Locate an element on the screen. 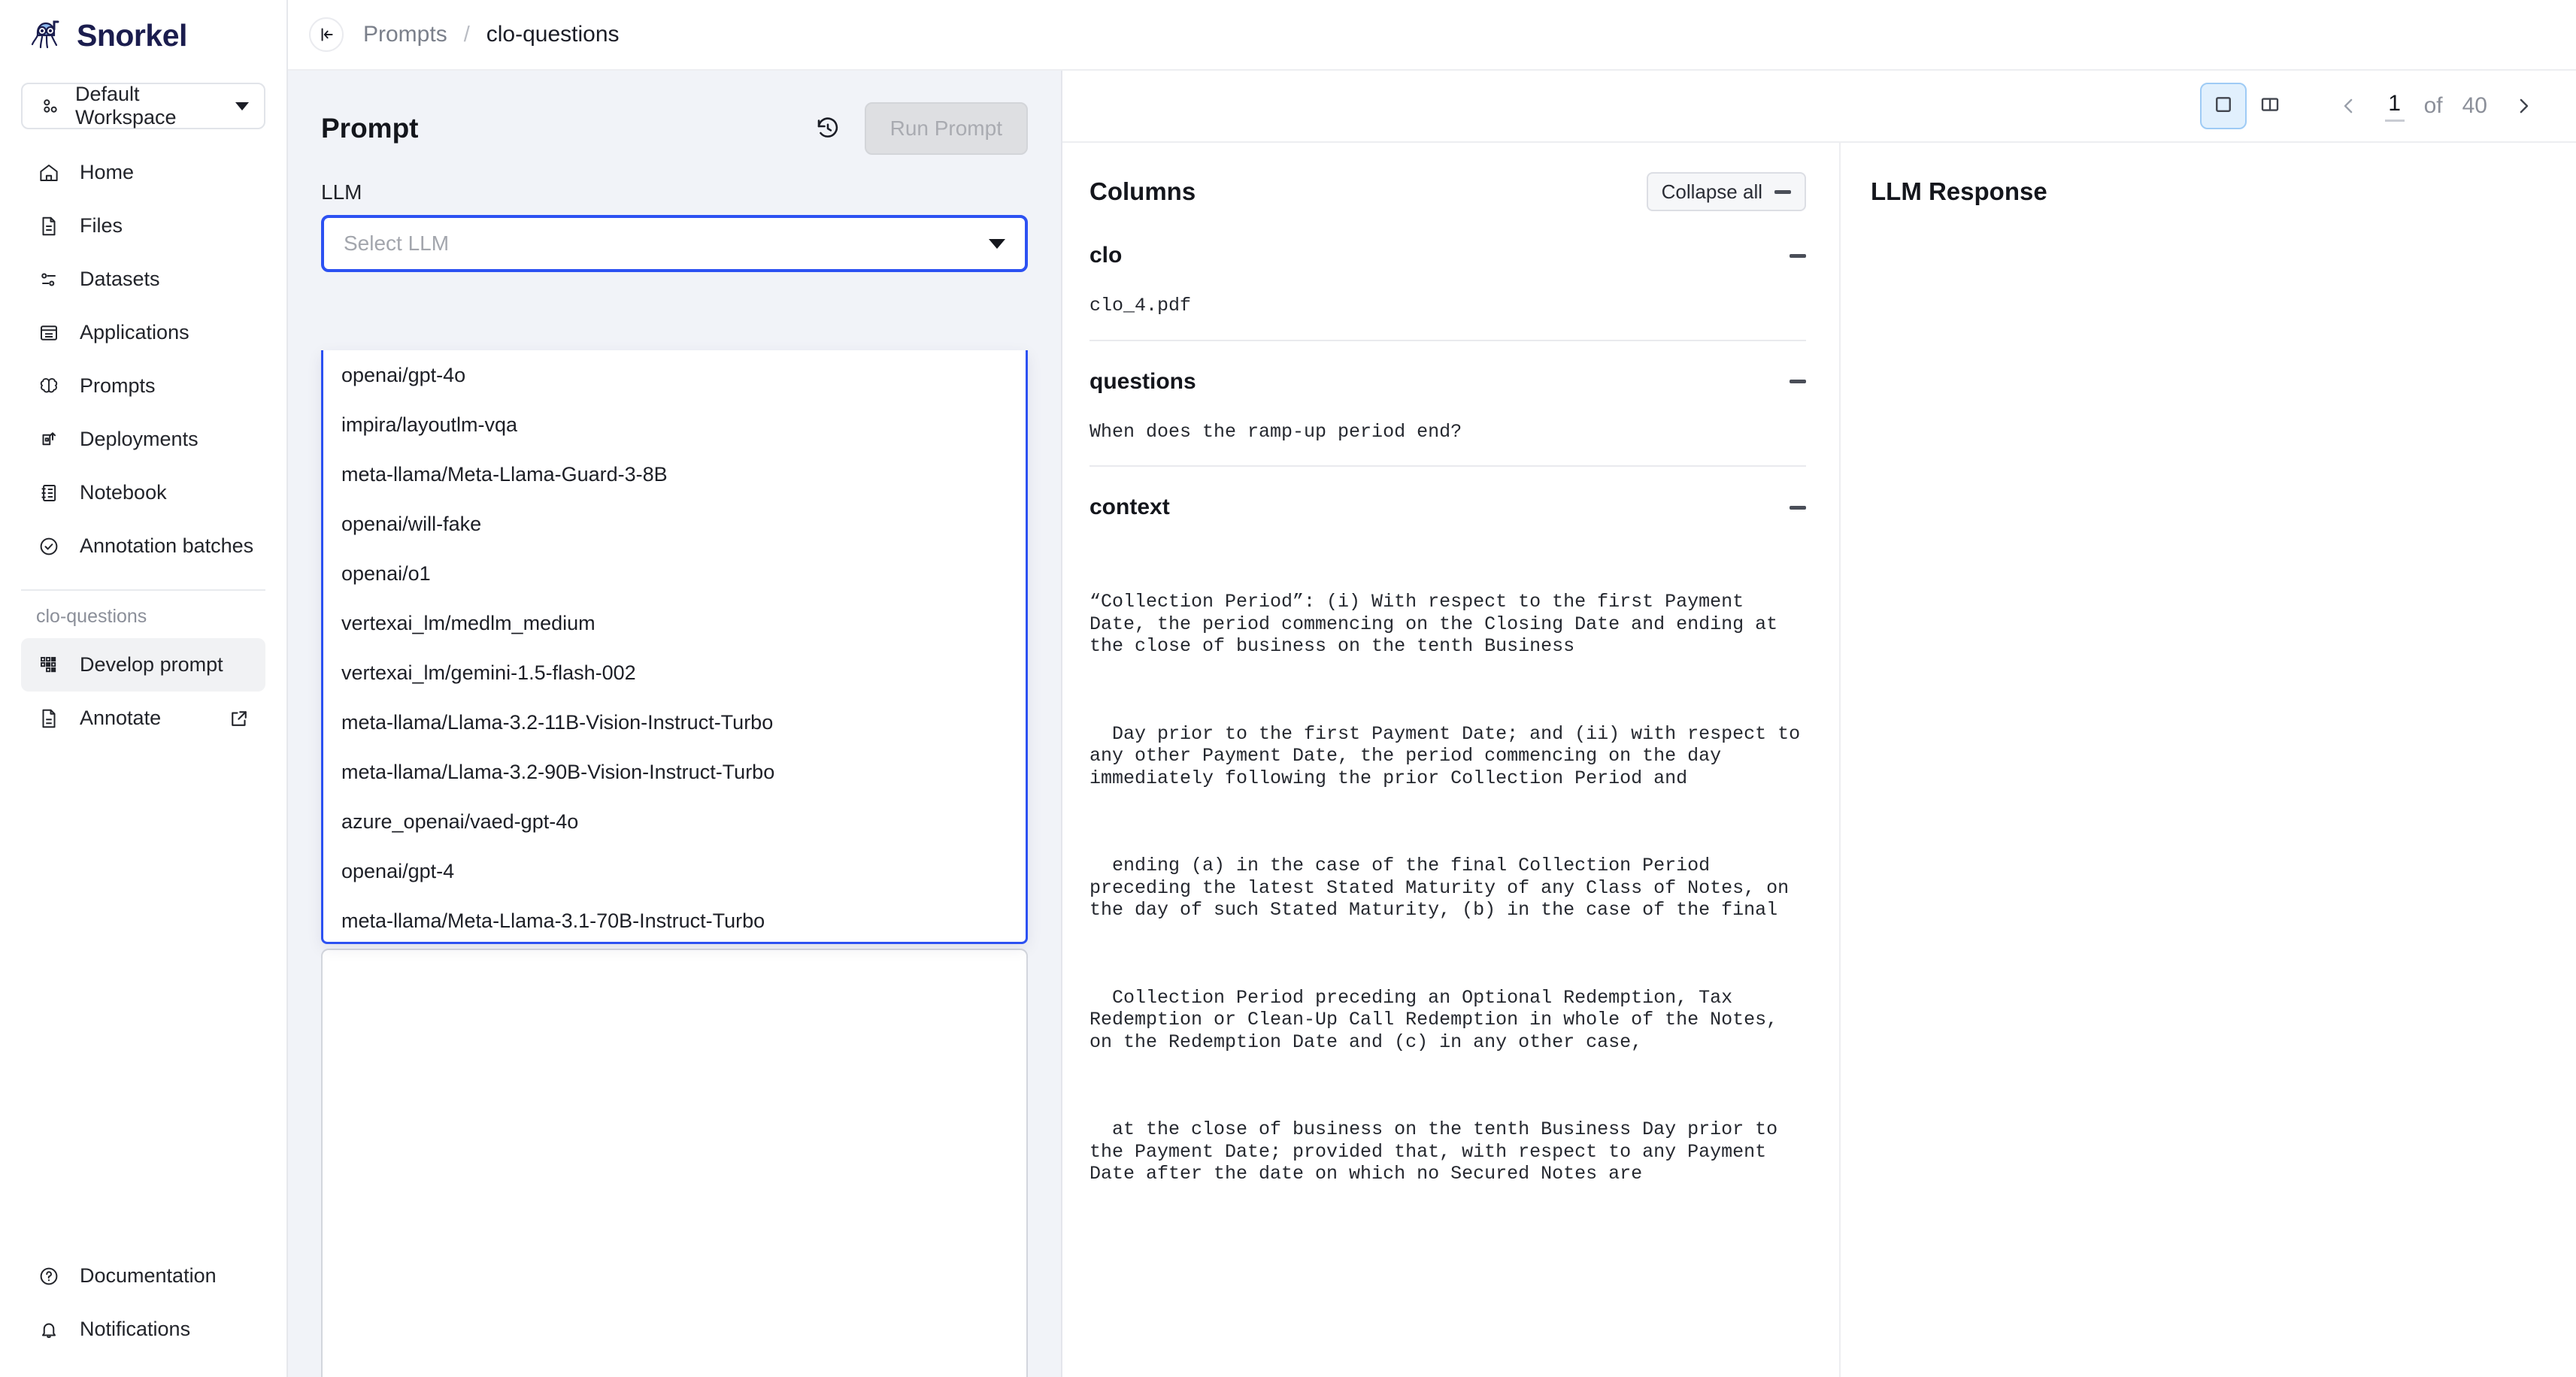  sidebar-item-home: Home is located at coordinates (143, 173).